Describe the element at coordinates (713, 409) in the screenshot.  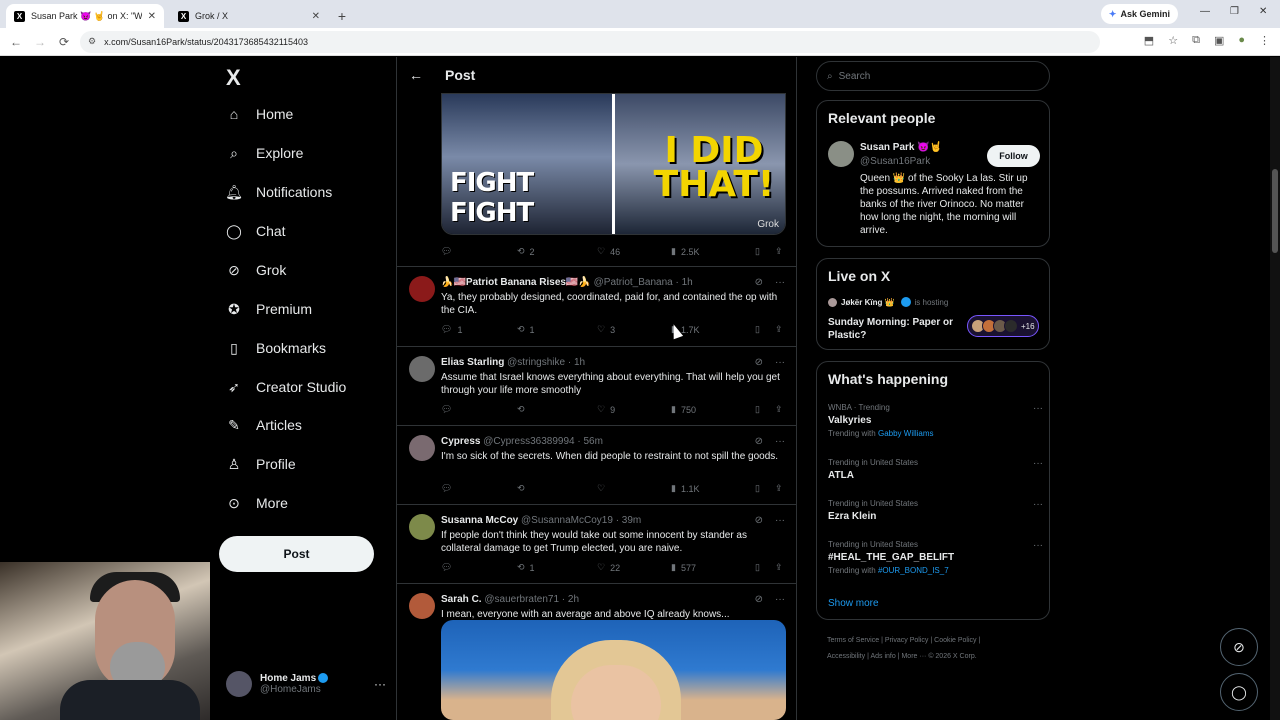
I see `views-button: ▮ 750` at that location.